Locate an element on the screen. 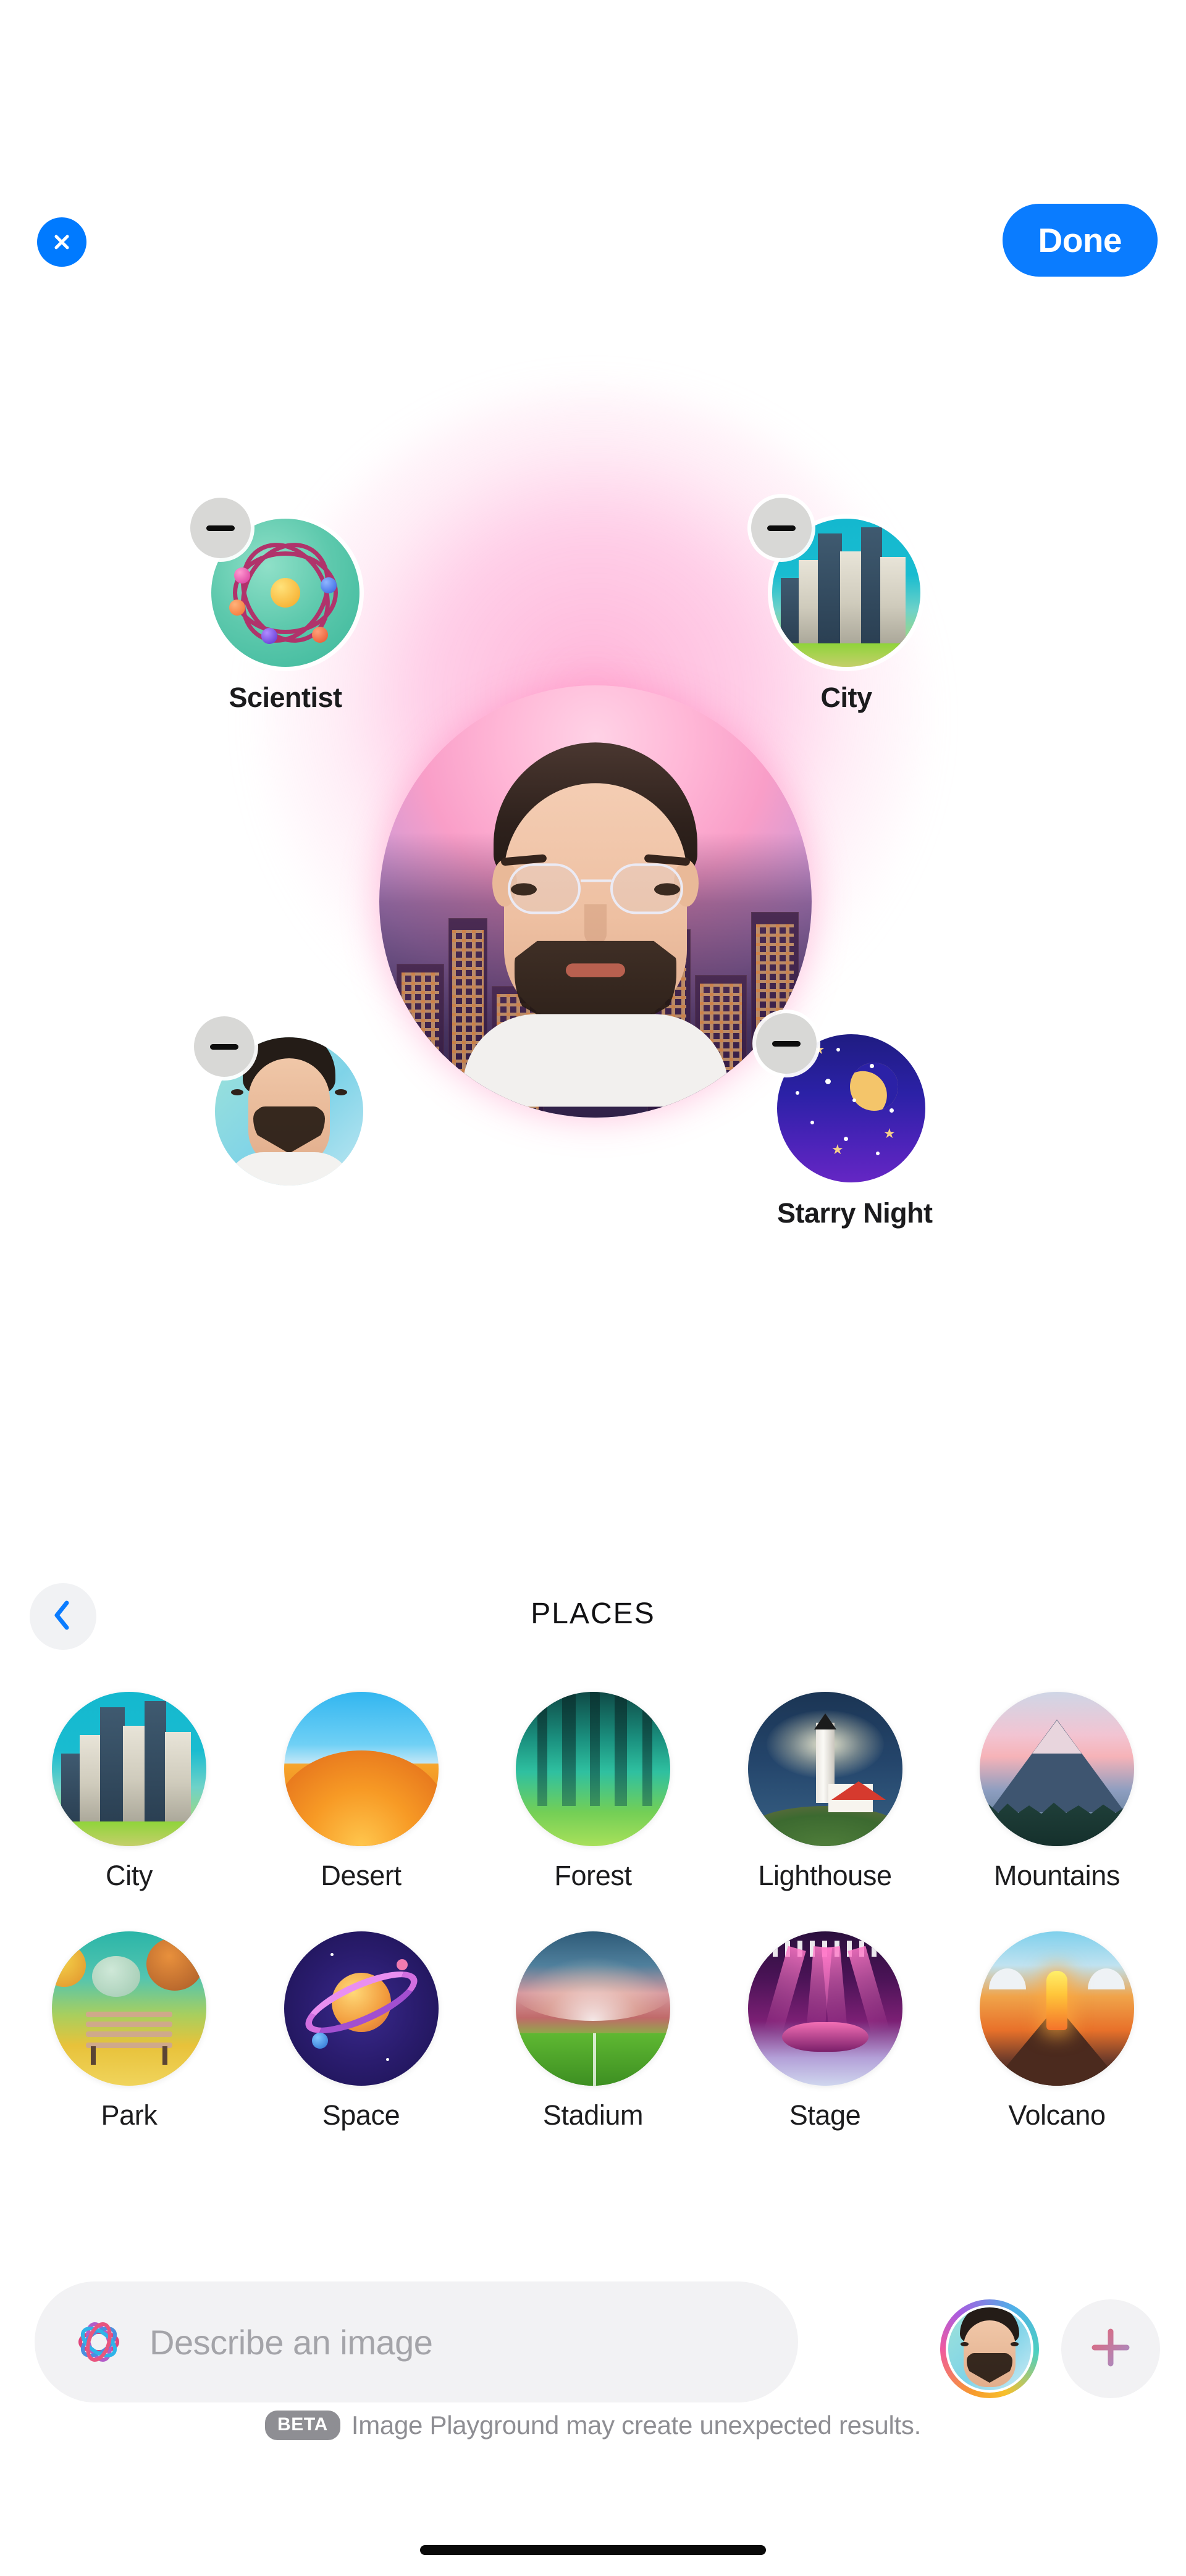  place-tile-stadium: Stadium is located at coordinates (593, 2031).